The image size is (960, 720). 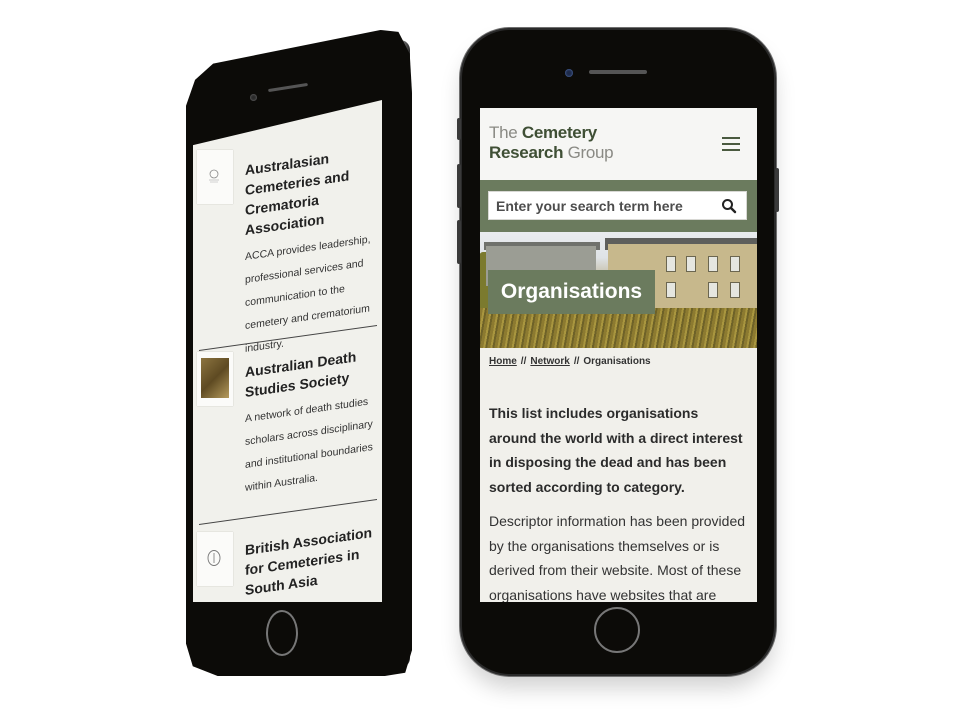 I want to click on logo-text: The, so click(x=503, y=132).